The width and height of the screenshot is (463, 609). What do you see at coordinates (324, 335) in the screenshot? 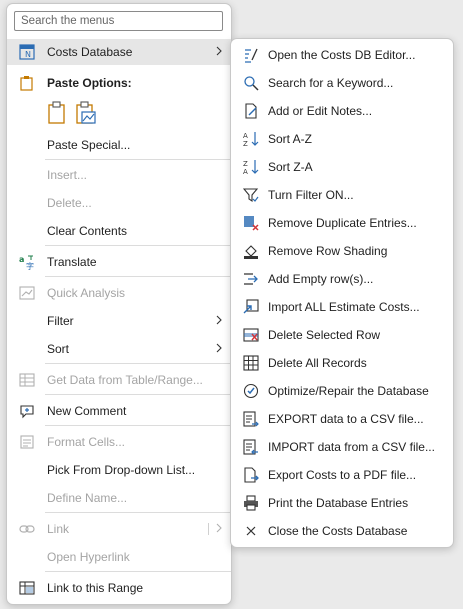
I see `menu-item-label: Delete Selected Row` at bounding box center [324, 335].